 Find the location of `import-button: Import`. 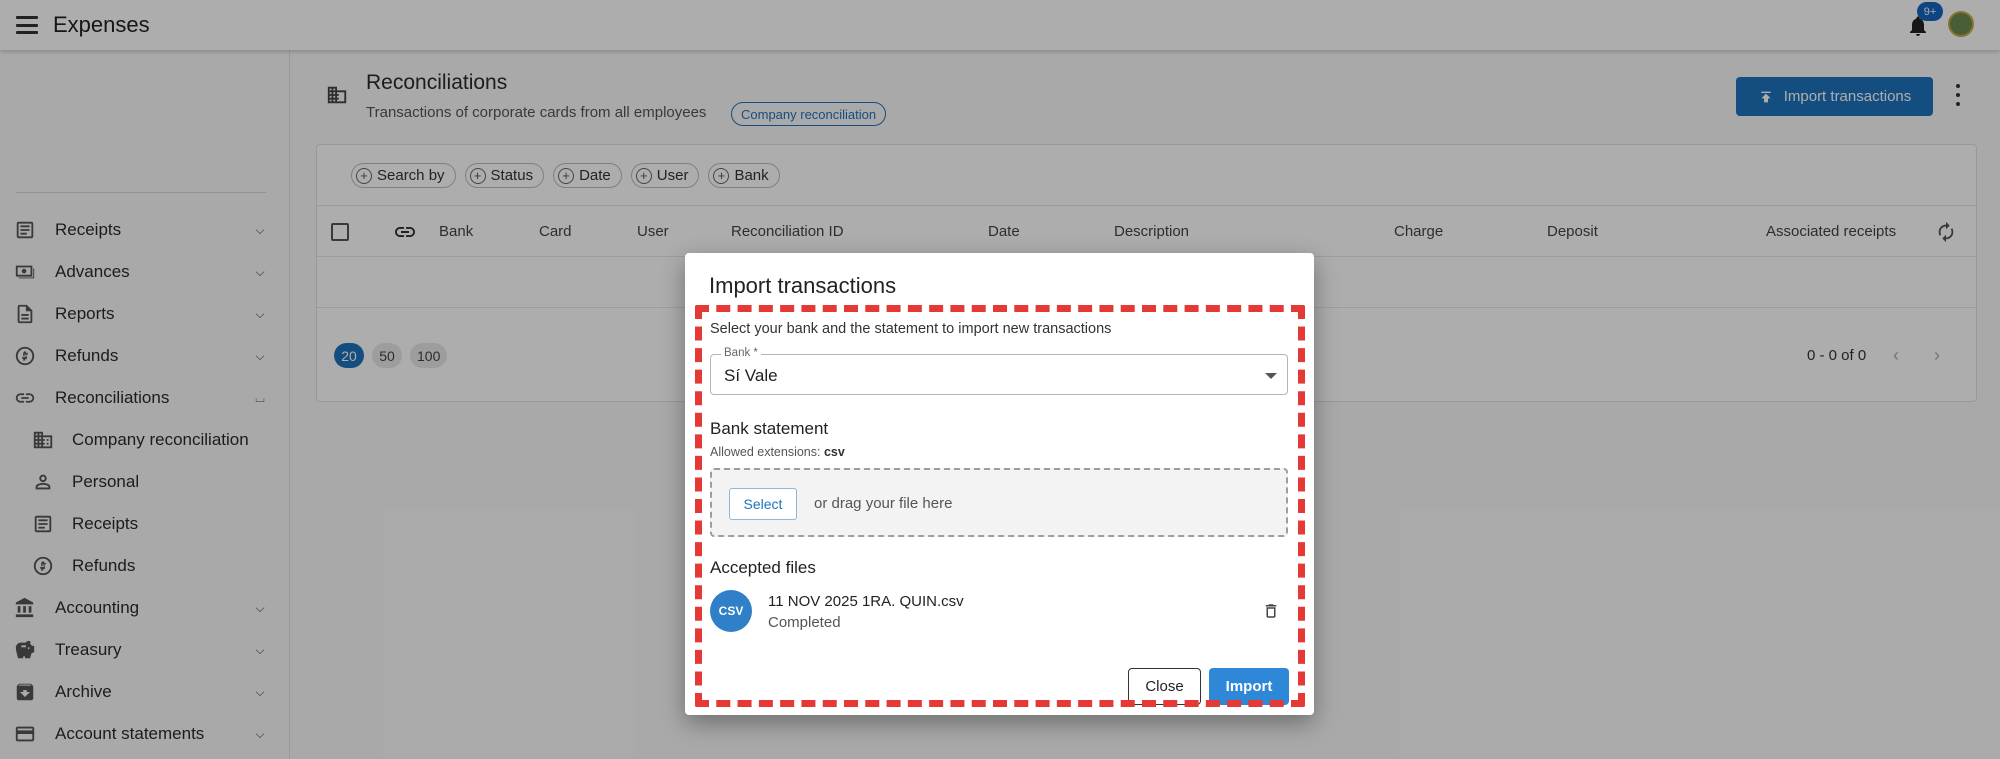

import-button: Import is located at coordinates (1249, 686).